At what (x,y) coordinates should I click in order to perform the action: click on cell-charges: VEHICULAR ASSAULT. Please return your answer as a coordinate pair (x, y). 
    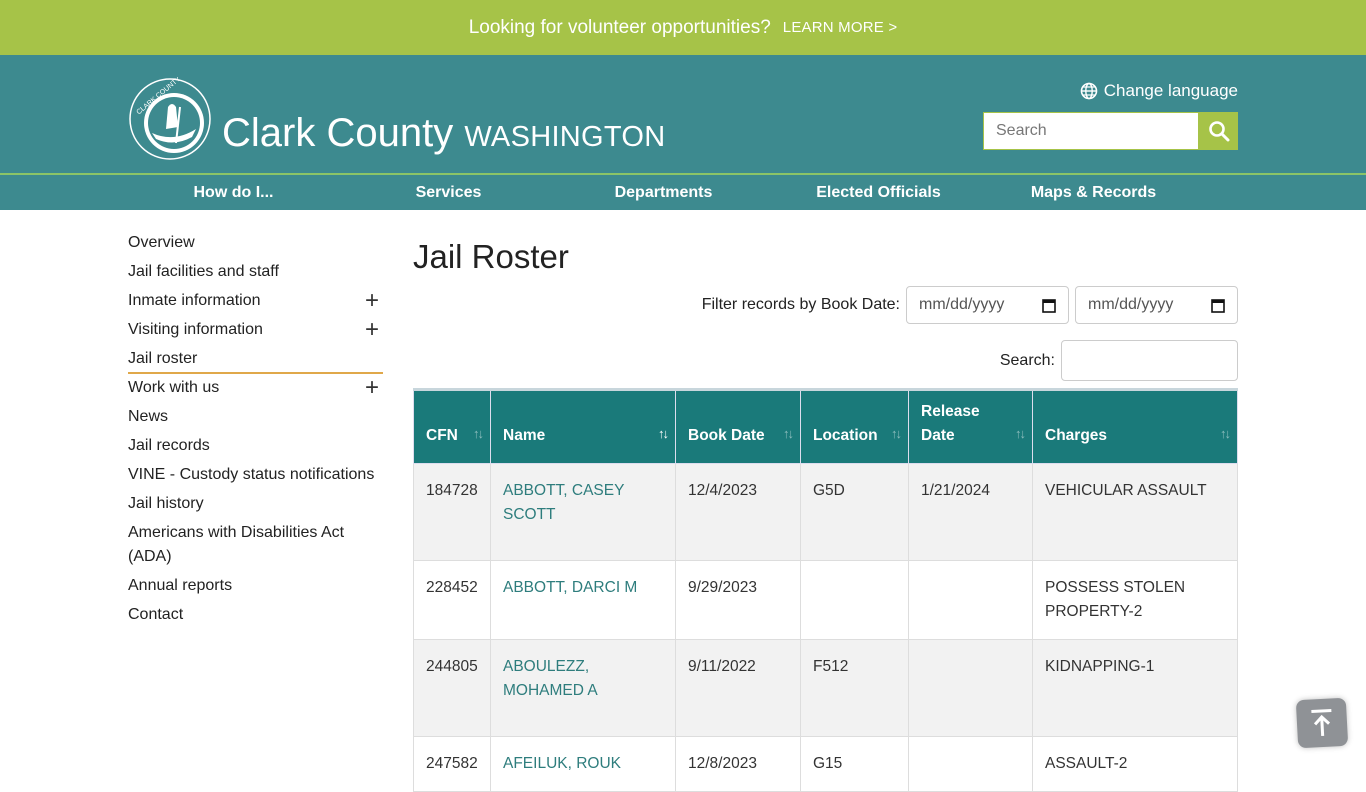
    Looking at the image, I should click on (1135, 512).